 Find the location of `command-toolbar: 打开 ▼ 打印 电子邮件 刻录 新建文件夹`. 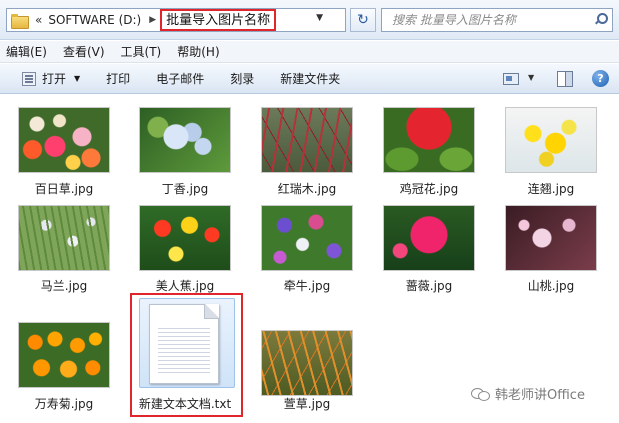

command-toolbar: 打开 ▼ 打印 电子邮件 刻录 新建文件夹 is located at coordinates (309, 79).